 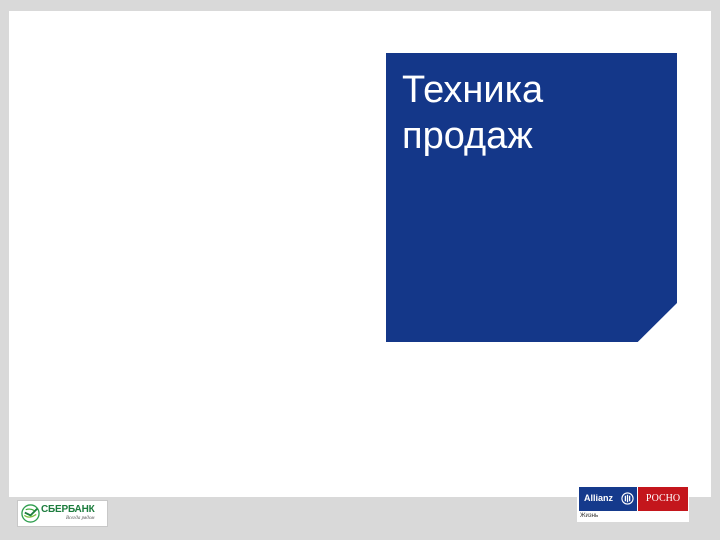 I want to click on slide-title: Техника продаж, so click(x=473, y=113).